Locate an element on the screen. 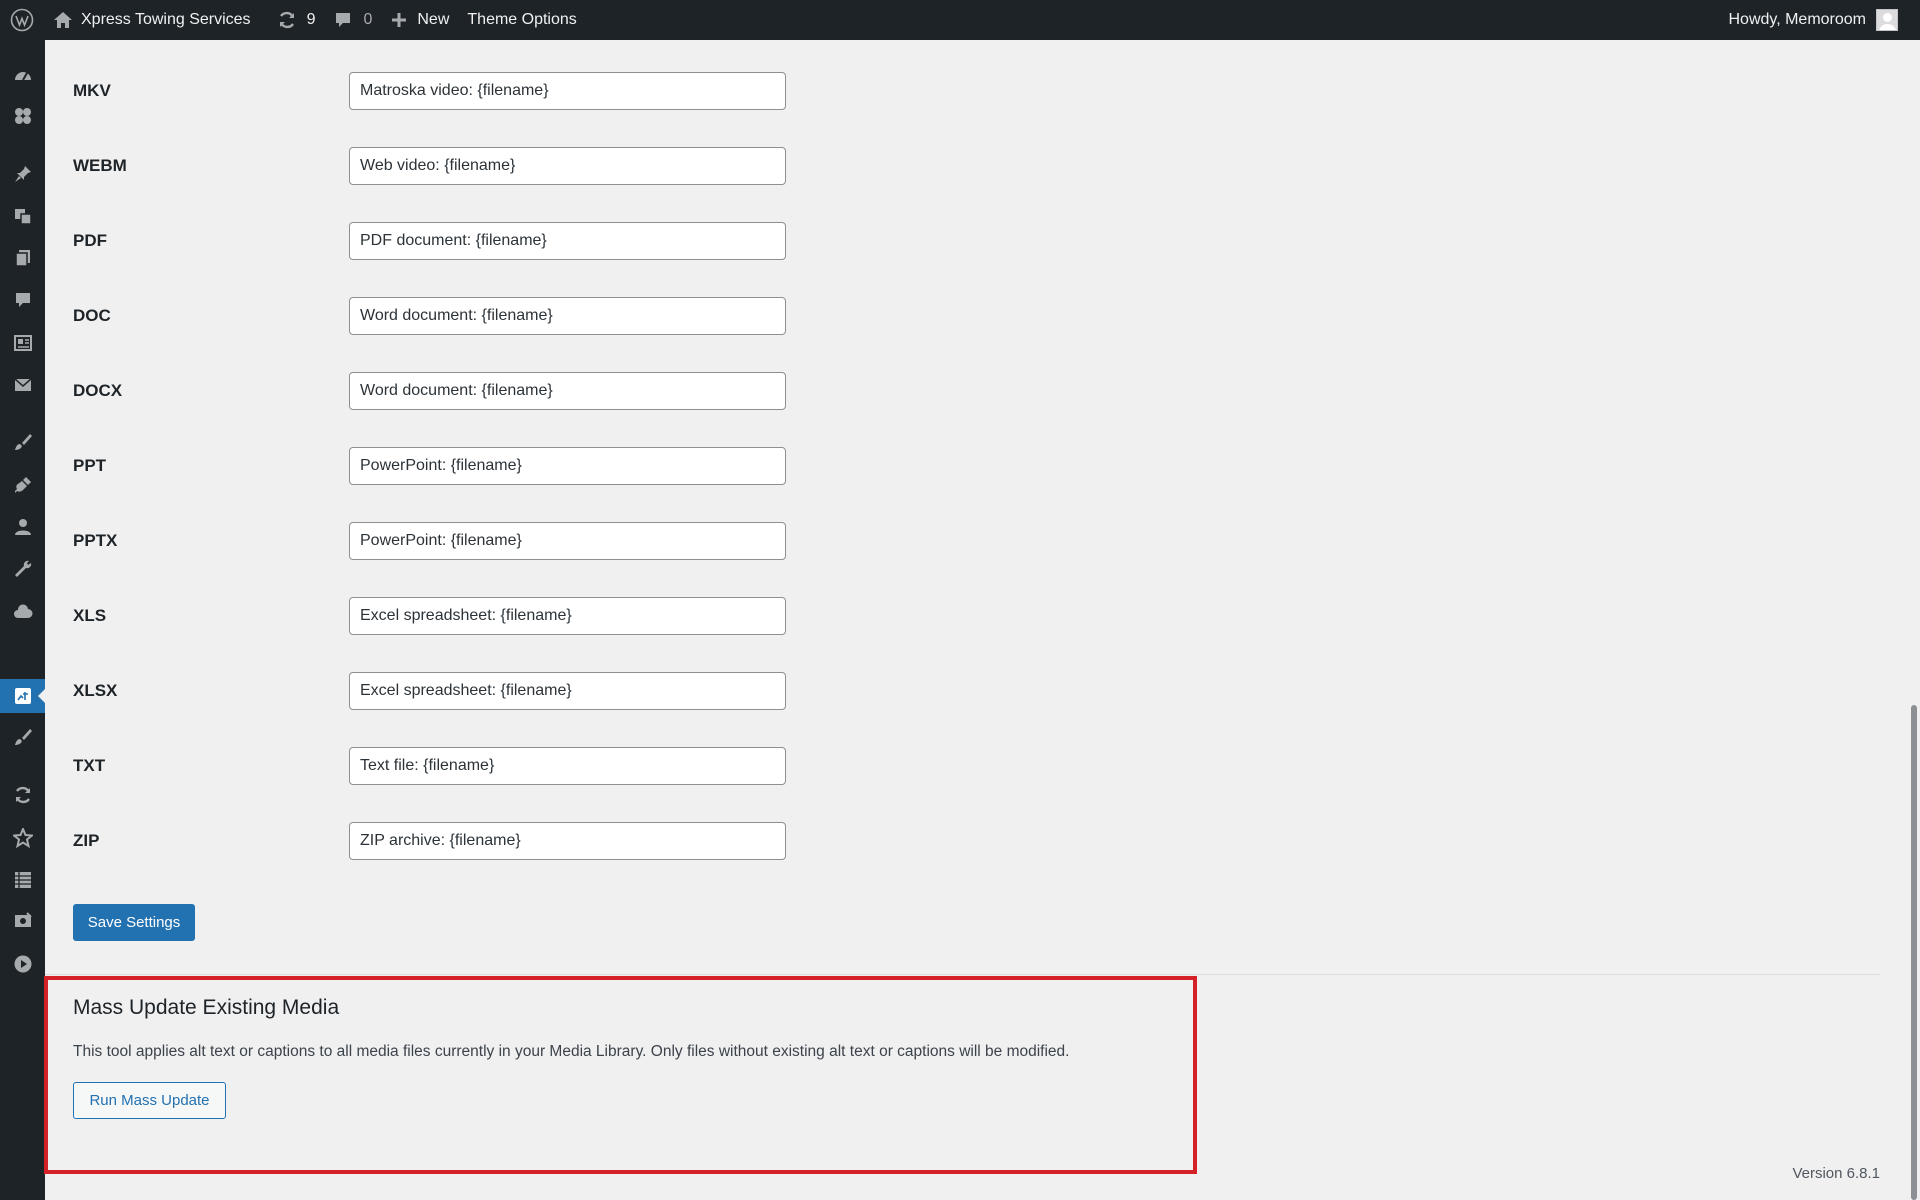  settings-row-mkv: MKV is located at coordinates (429, 91).